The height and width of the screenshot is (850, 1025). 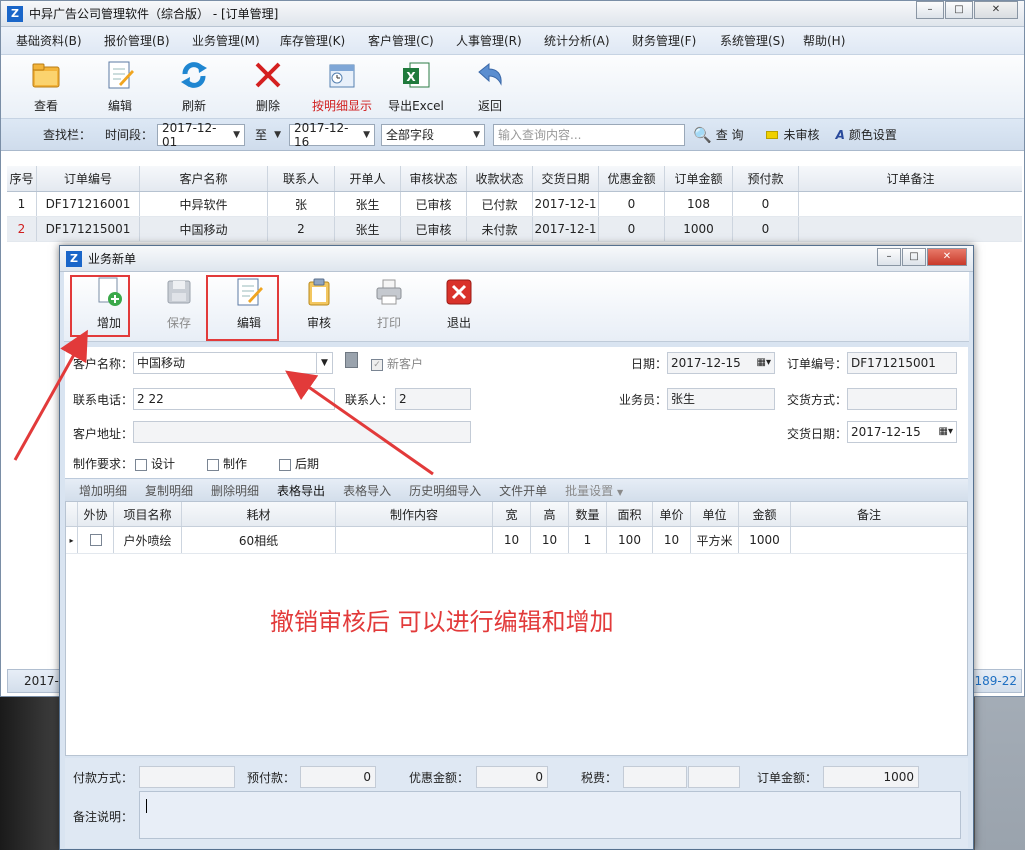 What do you see at coordinates (301, 490) in the screenshot?
I see `table-export-button: 表格导出` at bounding box center [301, 490].